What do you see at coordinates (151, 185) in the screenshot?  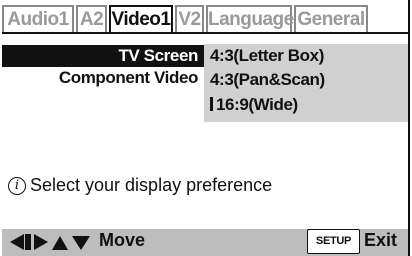 I see `info-text: Select your display preference` at bounding box center [151, 185].